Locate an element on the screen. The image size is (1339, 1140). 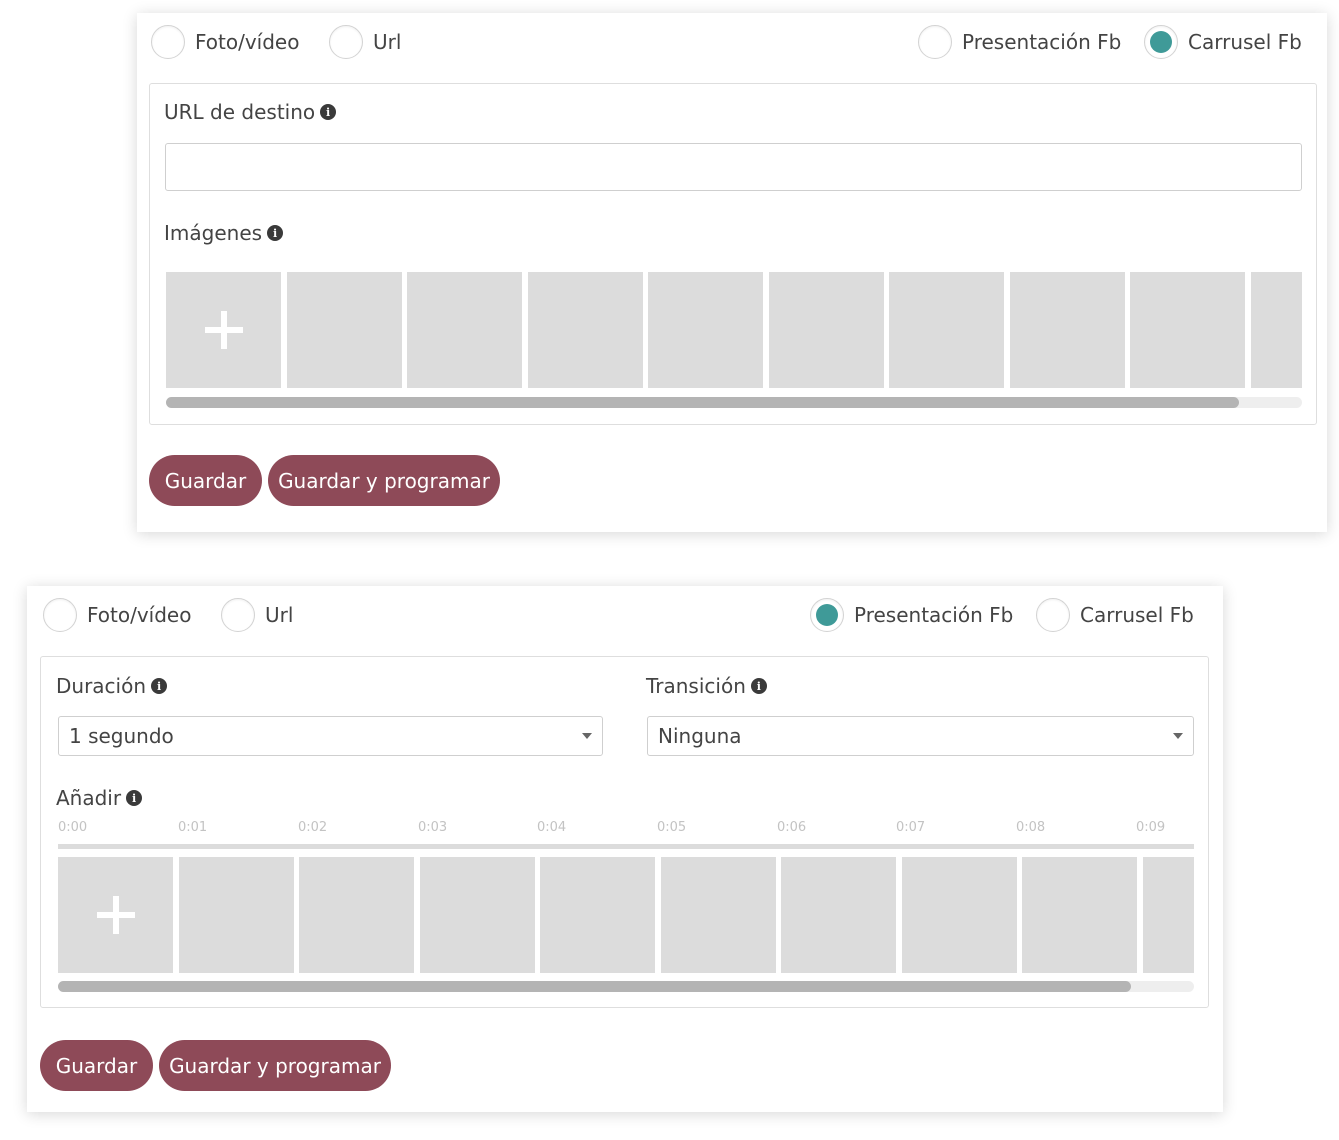
duration-label-text: Duración is located at coordinates (101, 686).